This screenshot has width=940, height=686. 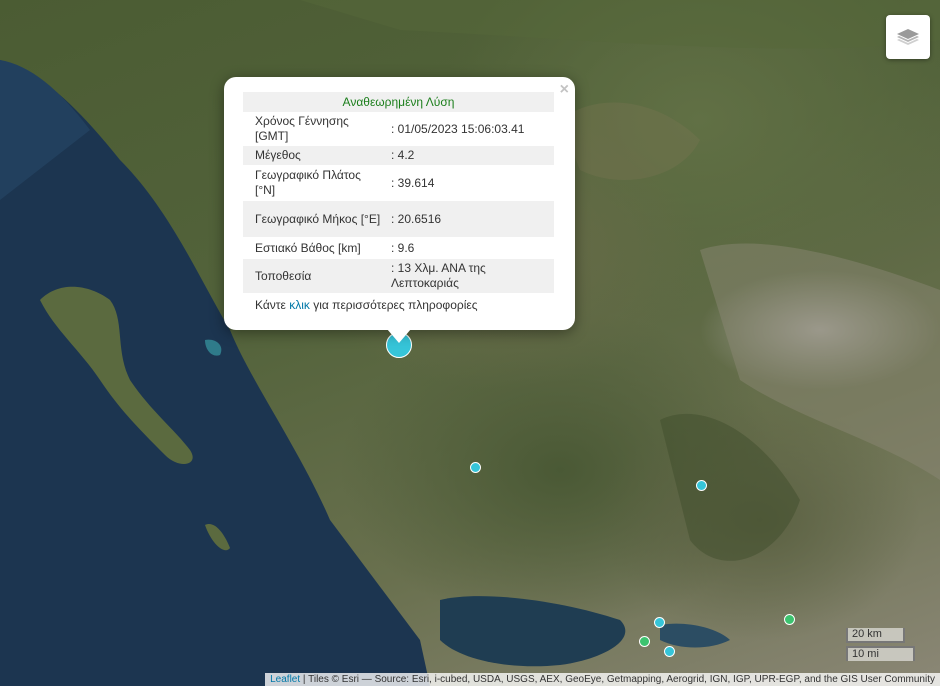 What do you see at coordinates (302, 128) in the screenshot?
I see `detail-label: Χρόνος Γέννησης [GMT]` at bounding box center [302, 128].